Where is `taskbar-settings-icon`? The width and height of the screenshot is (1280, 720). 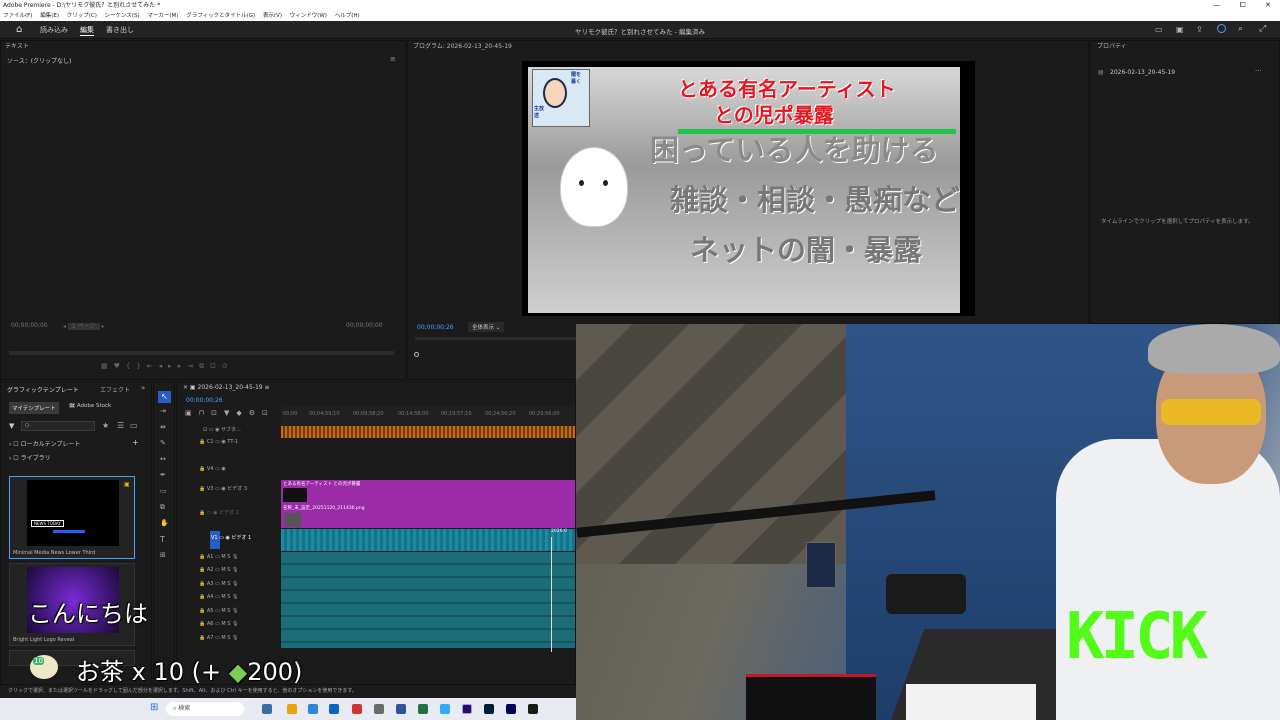 taskbar-settings-icon is located at coordinates (379, 709).